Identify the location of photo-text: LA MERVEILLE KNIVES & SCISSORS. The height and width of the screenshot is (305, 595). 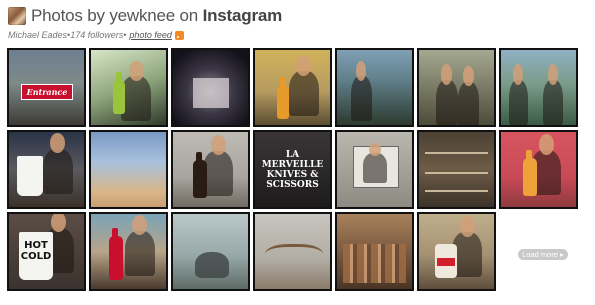
(292, 169).